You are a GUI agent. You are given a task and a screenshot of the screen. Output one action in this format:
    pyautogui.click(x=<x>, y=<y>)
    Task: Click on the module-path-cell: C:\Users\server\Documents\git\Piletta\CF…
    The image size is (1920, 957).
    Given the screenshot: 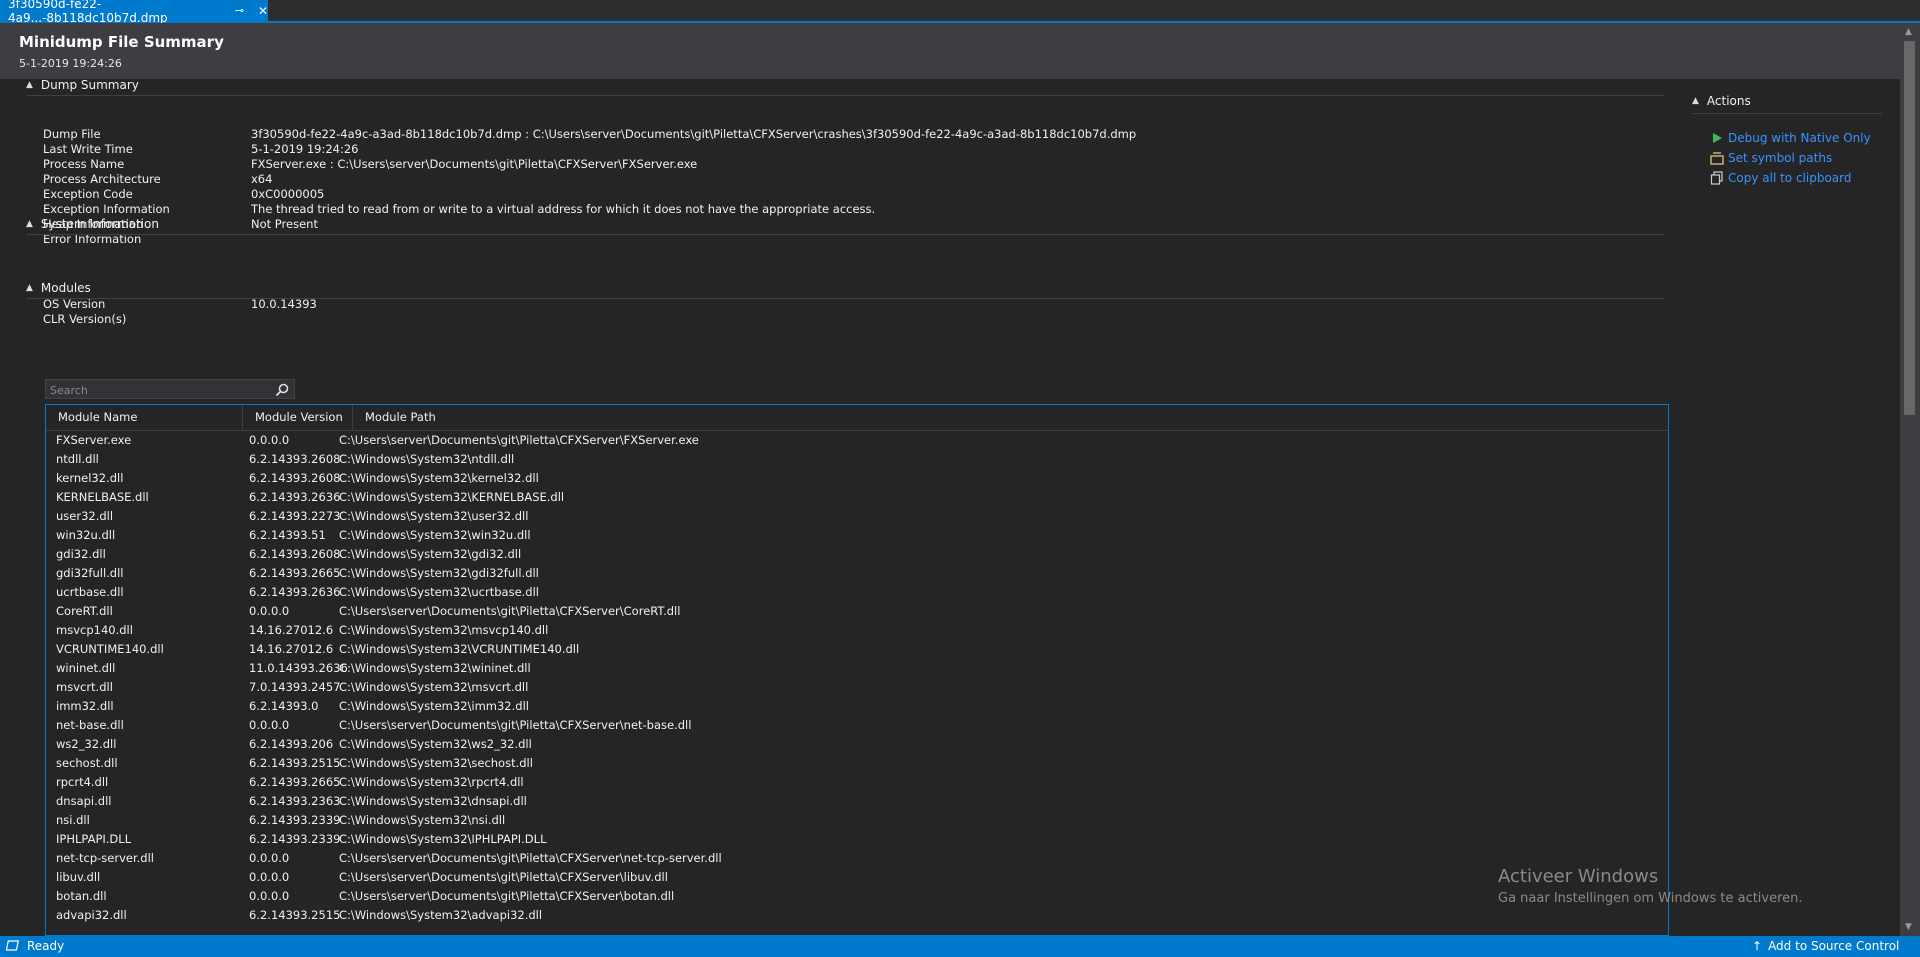 What is the action you would take?
    pyautogui.click(x=507, y=896)
    